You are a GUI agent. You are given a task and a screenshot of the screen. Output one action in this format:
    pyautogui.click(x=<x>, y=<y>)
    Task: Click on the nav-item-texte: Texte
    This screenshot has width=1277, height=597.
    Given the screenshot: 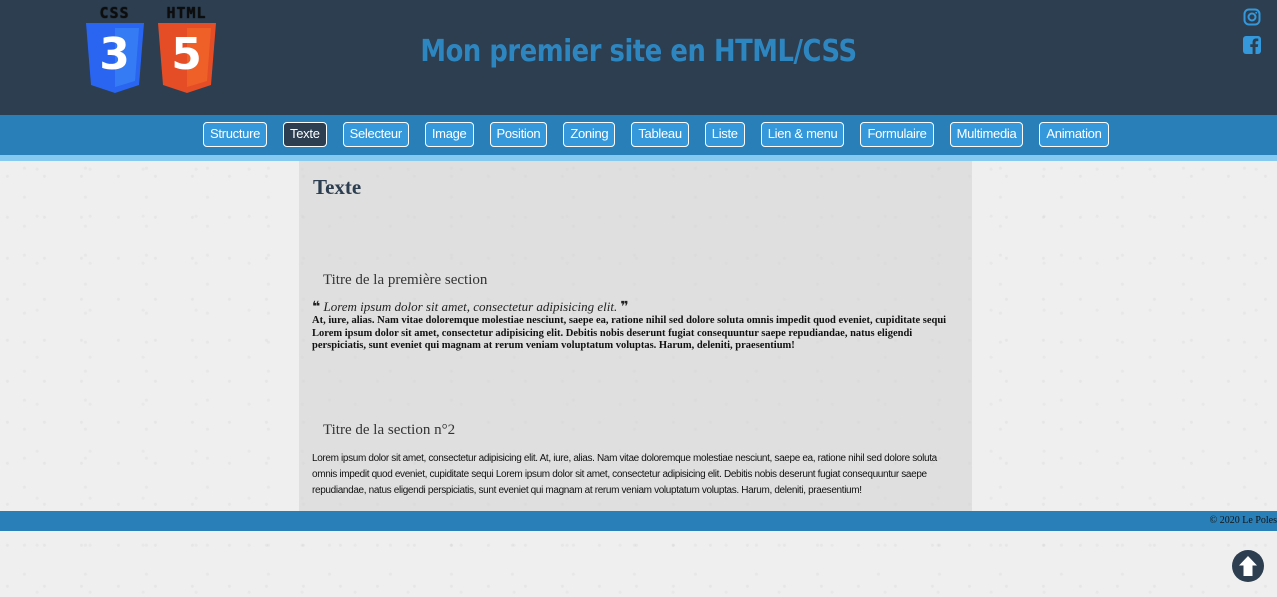 What is the action you would take?
    pyautogui.click(x=305, y=134)
    